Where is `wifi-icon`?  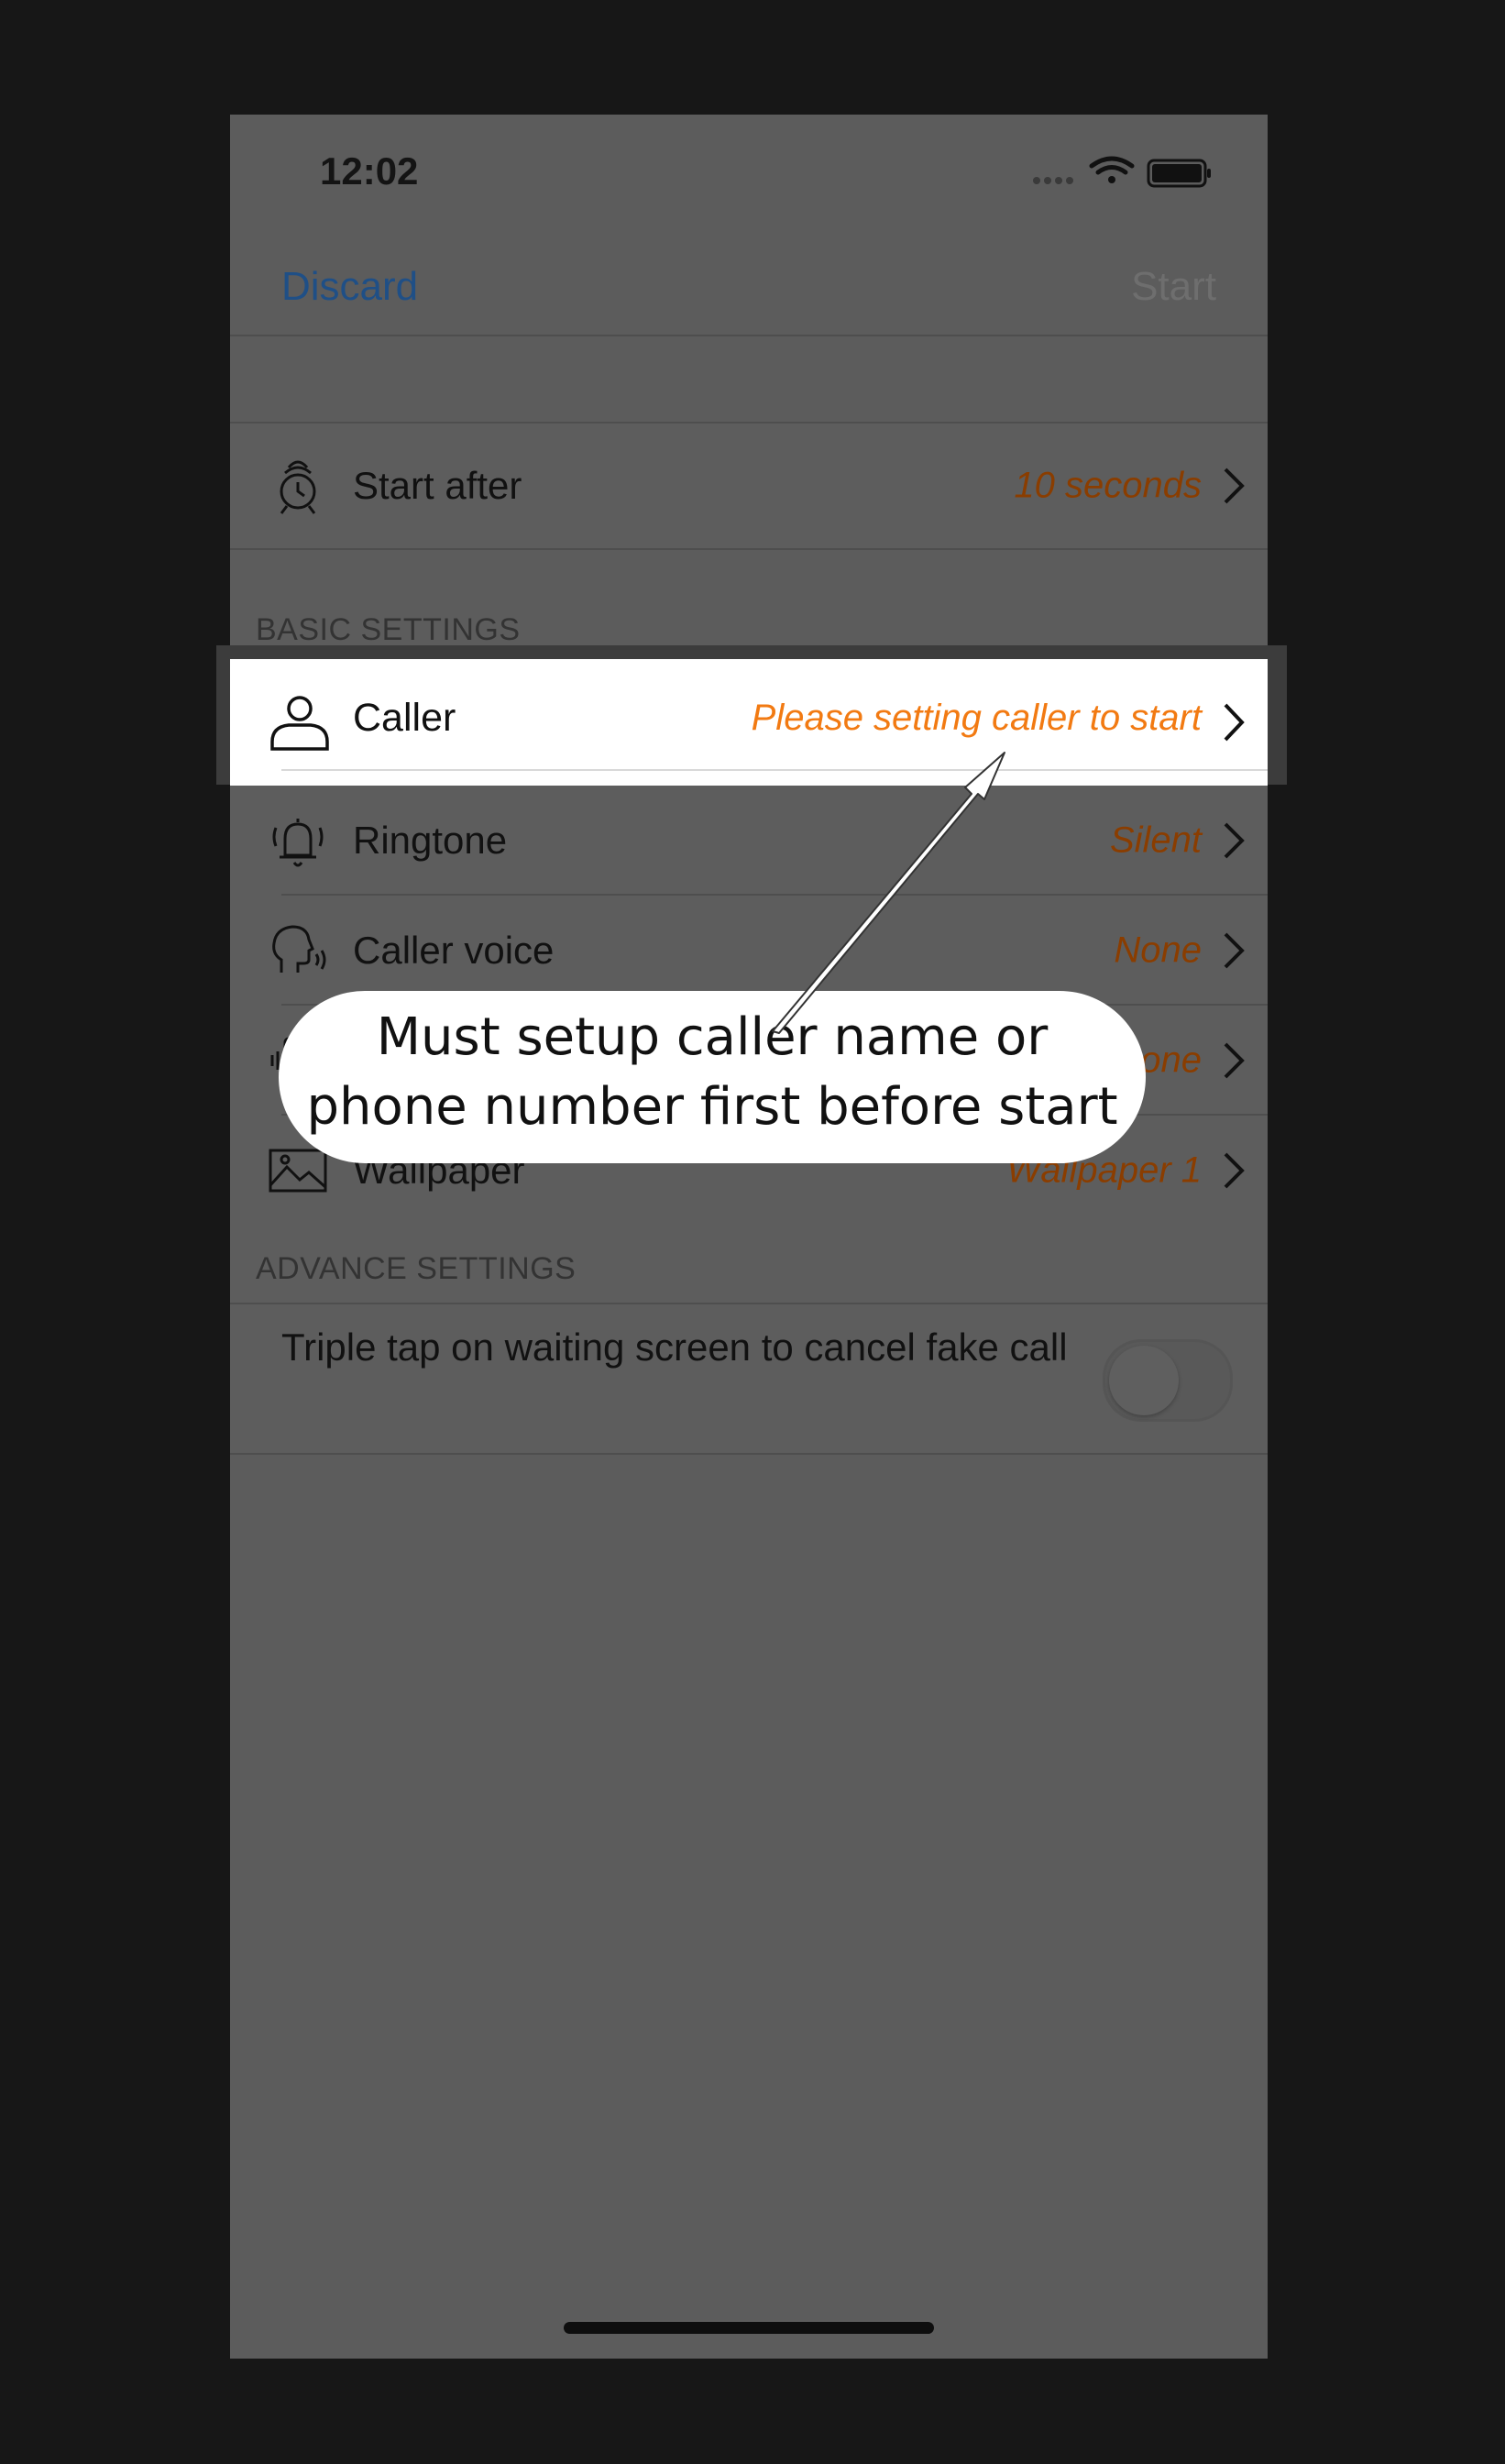
wifi-icon is located at coordinates (1112, 169).